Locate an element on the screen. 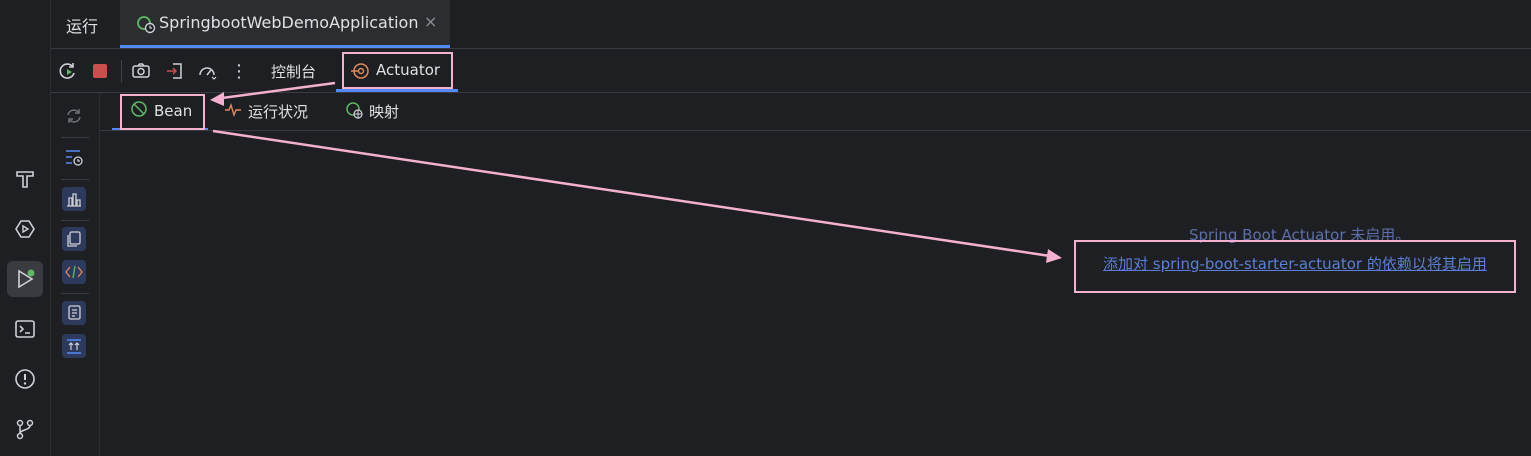  arrowhead-bean is located at coordinates (217, 99).